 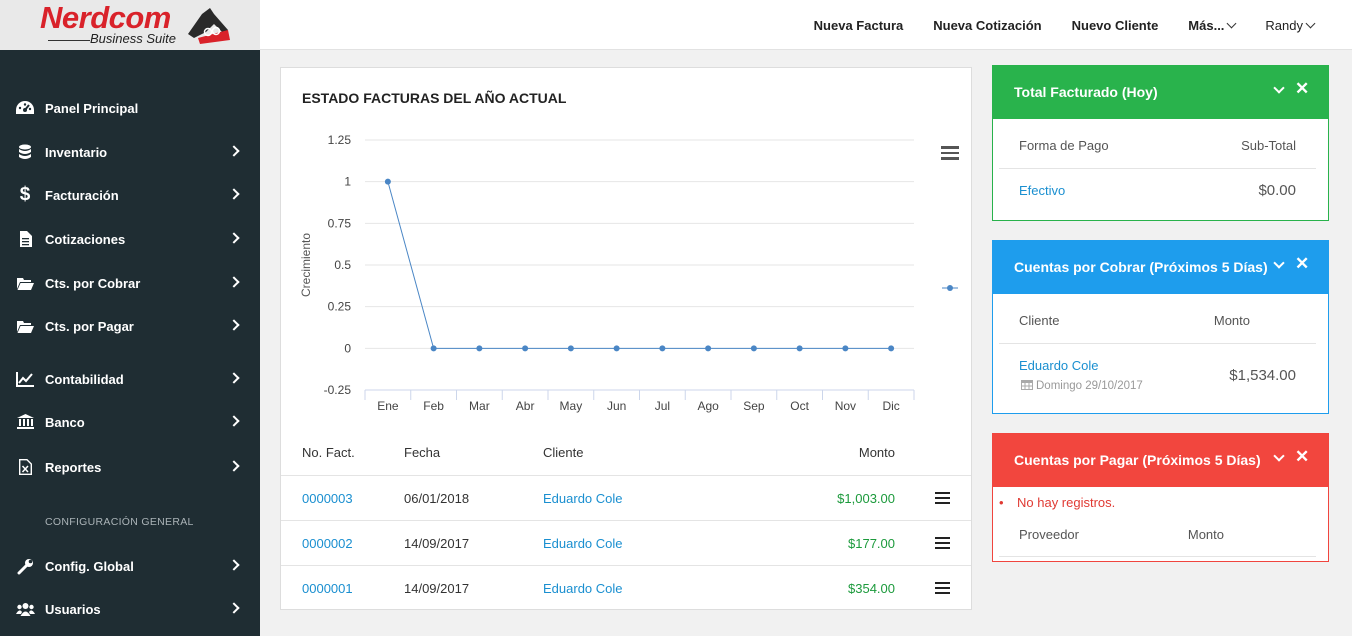 What do you see at coordinates (708, 406) in the screenshot?
I see `x-tick-label: Ago` at bounding box center [708, 406].